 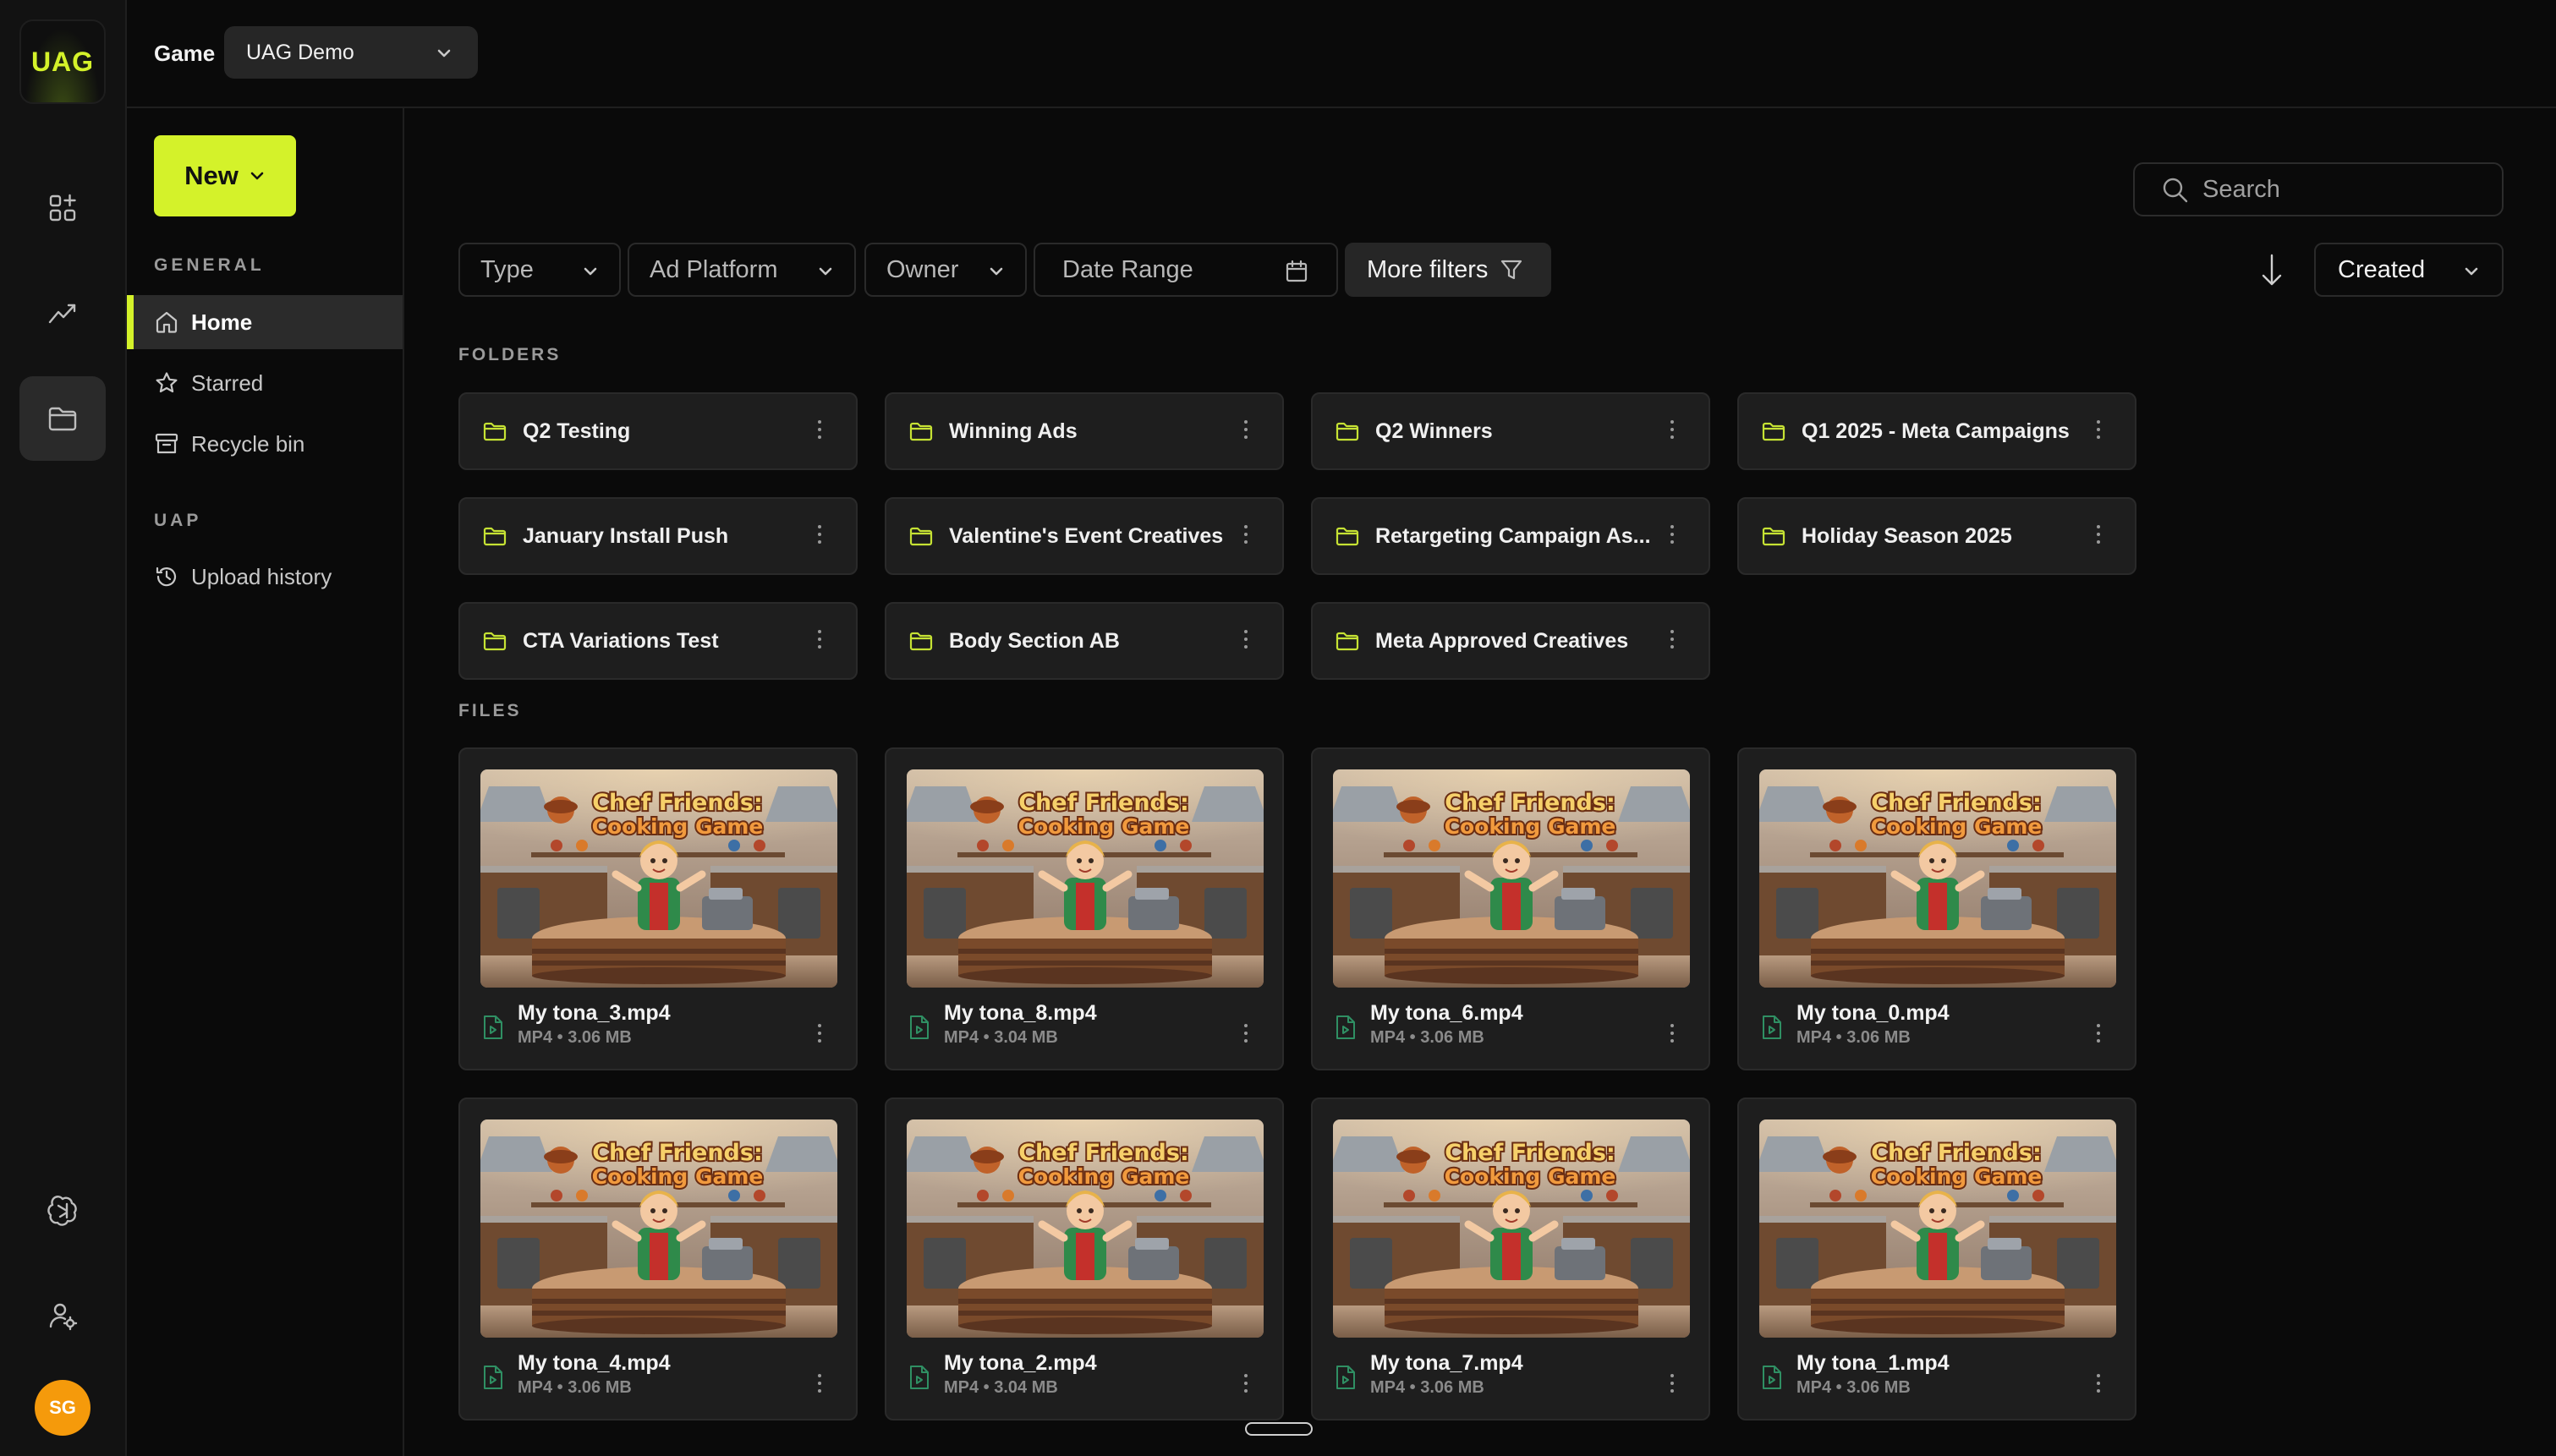 What do you see at coordinates (490, 711) in the screenshot?
I see `files-heading: FILES` at bounding box center [490, 711].